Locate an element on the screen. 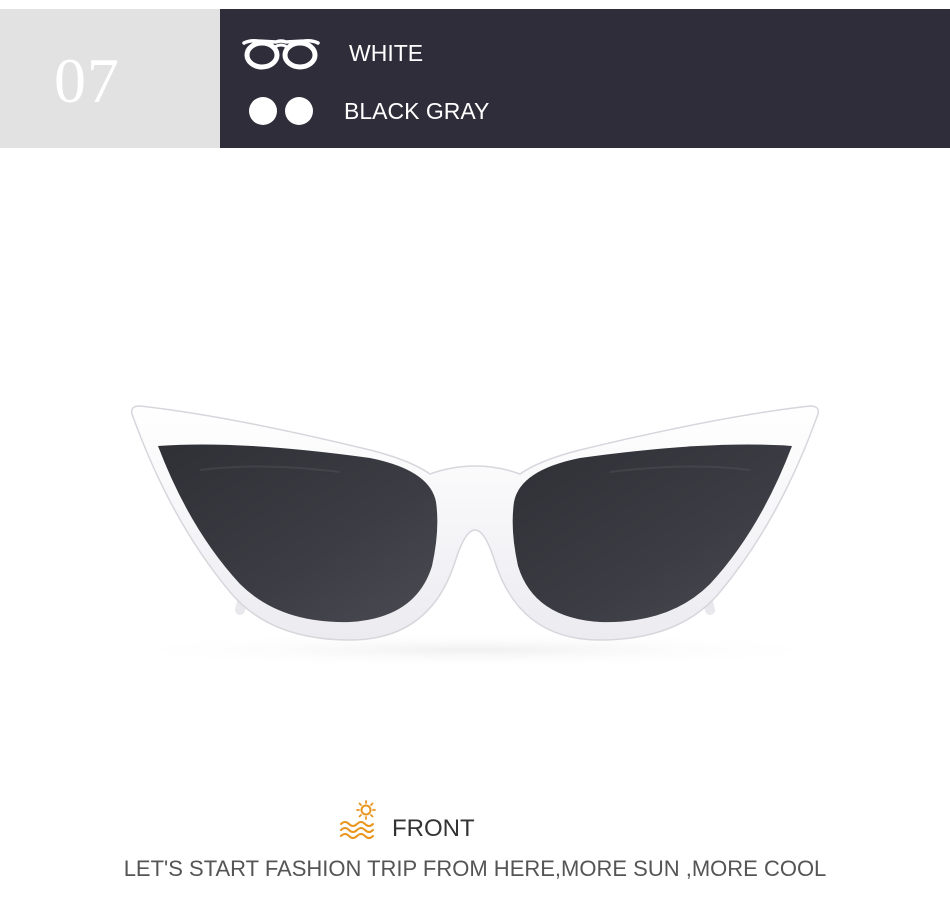 The width and height of the screenshot is (950, 903). front-view-label: FRONT is located at coordinates (433, 828).